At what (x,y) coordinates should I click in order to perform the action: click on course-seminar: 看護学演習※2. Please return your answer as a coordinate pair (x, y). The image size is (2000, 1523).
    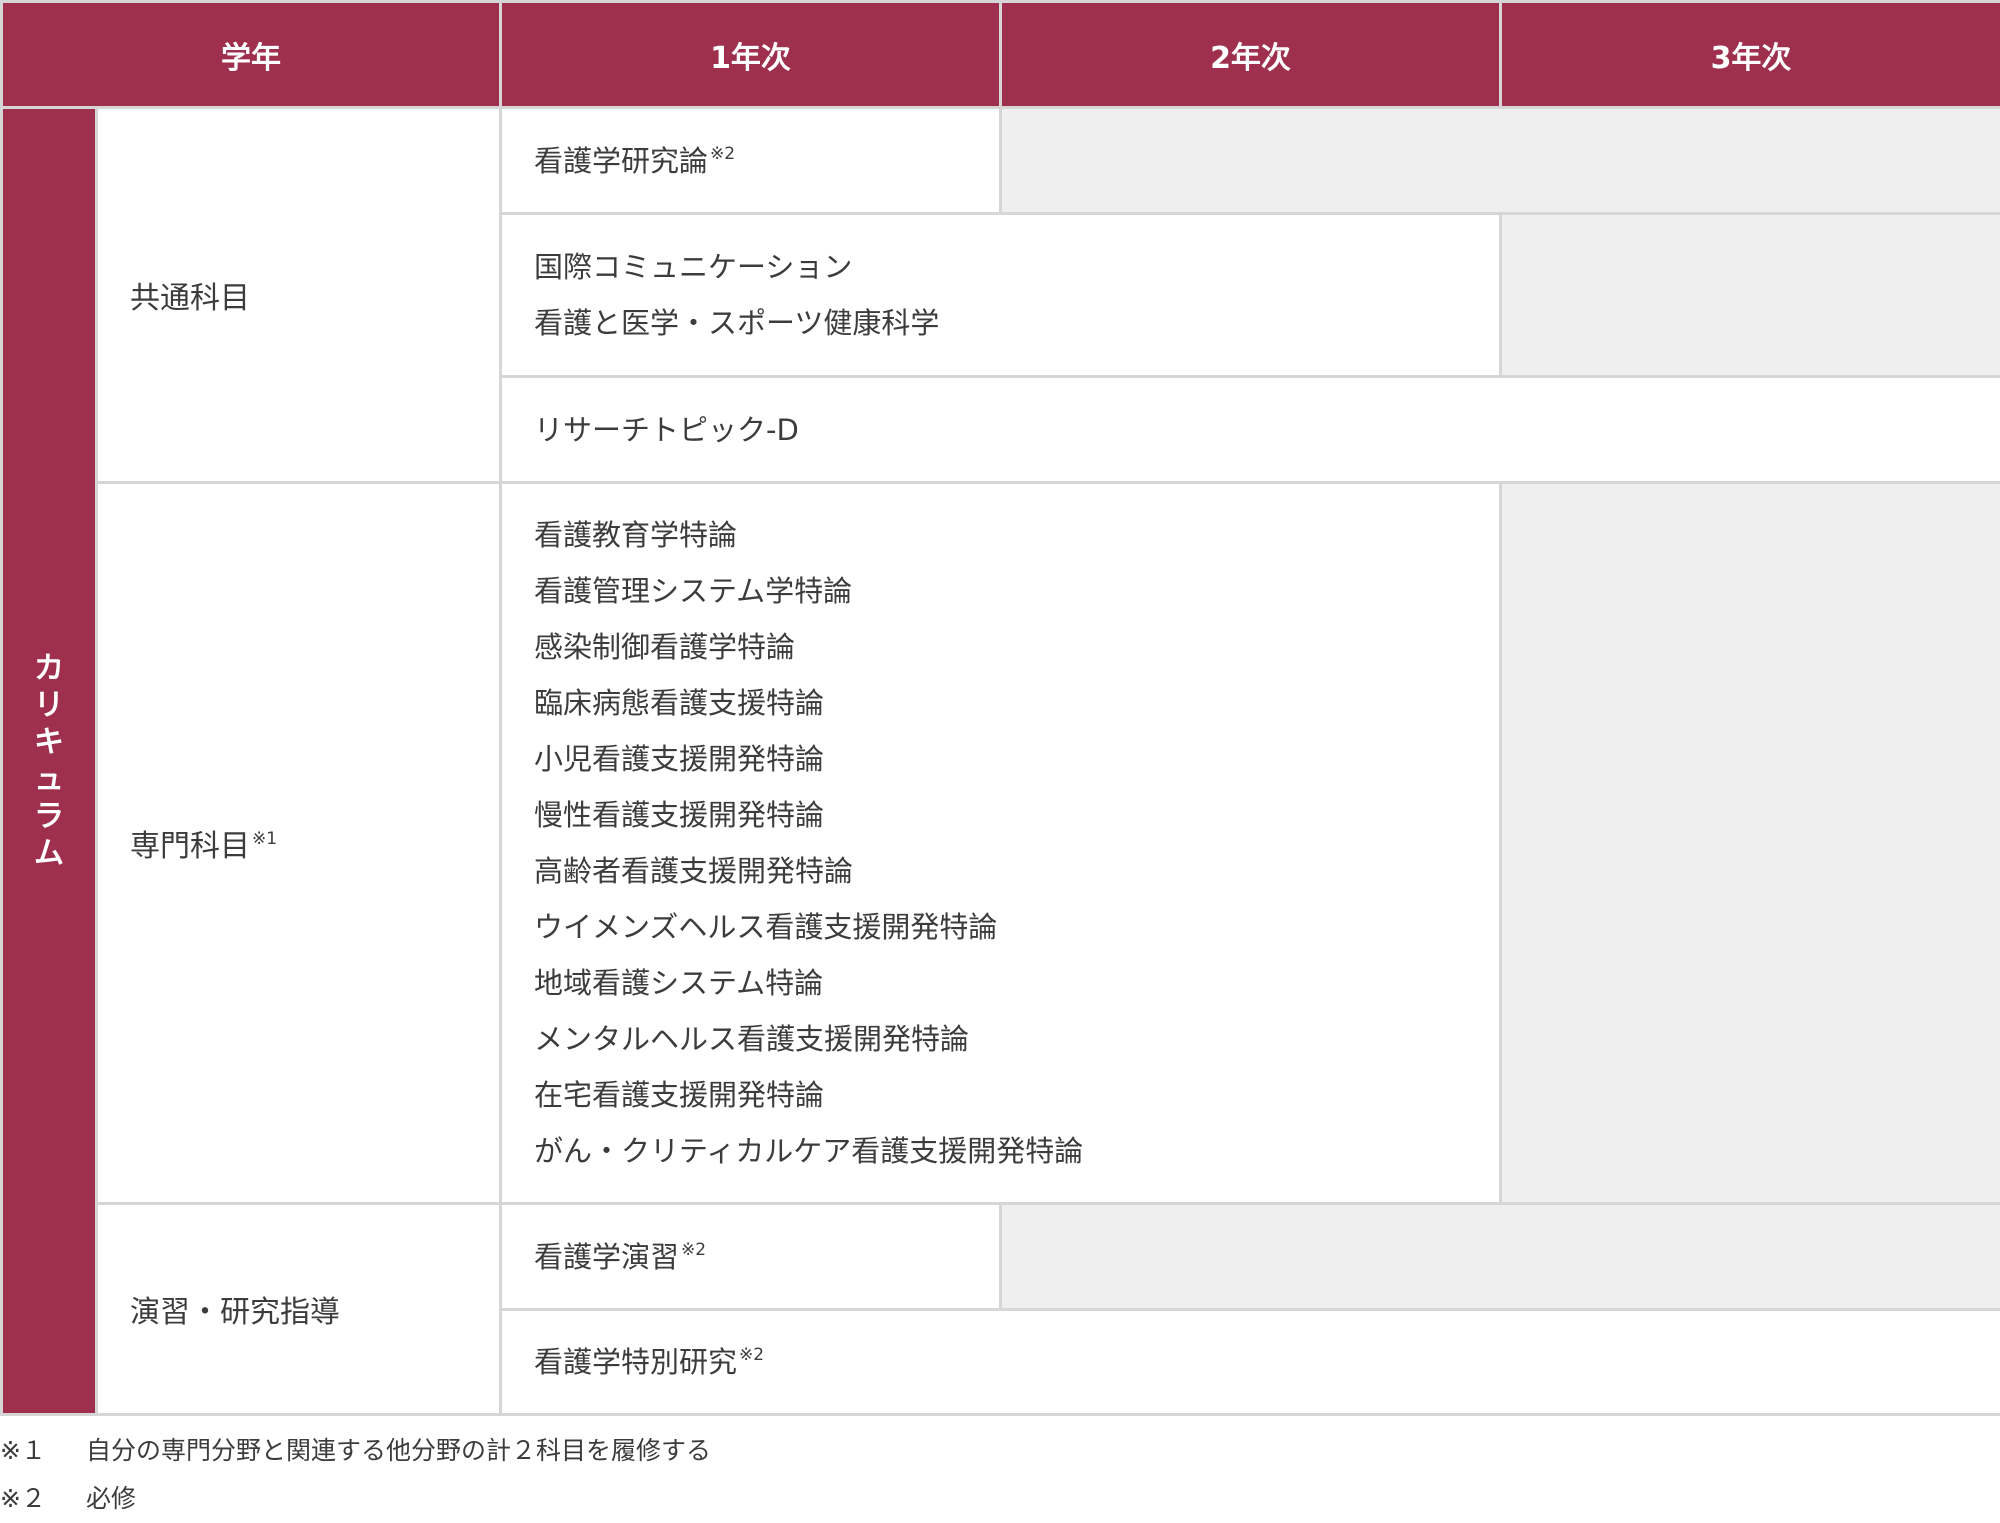
    Looking at the image, I should click on (751, 1257).